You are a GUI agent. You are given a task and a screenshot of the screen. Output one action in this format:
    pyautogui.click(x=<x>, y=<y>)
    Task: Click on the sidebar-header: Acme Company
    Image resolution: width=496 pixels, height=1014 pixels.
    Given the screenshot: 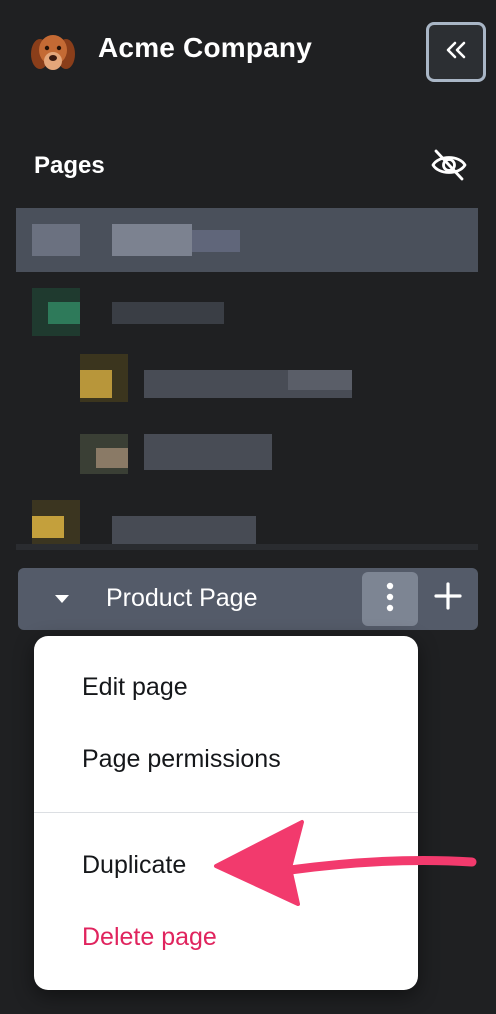 What is the action you would take?
    pyautogui.click(x=248, y=55)
    